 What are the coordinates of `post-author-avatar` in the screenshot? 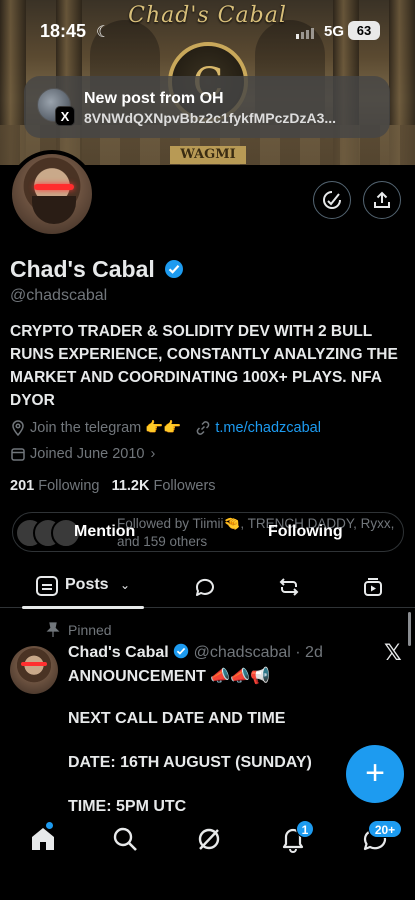 It's located at (34, 670).